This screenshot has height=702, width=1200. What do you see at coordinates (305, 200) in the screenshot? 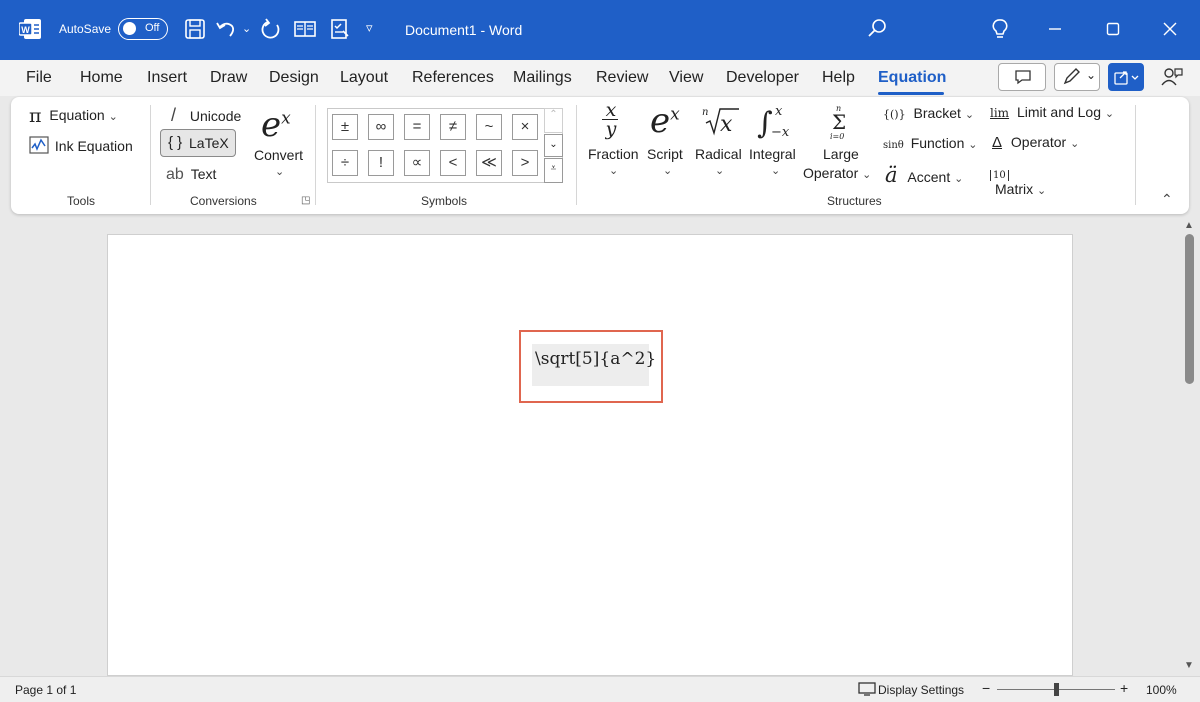
I see `dialog-launcher-icon: ◳` at bounding box center [305, 200].